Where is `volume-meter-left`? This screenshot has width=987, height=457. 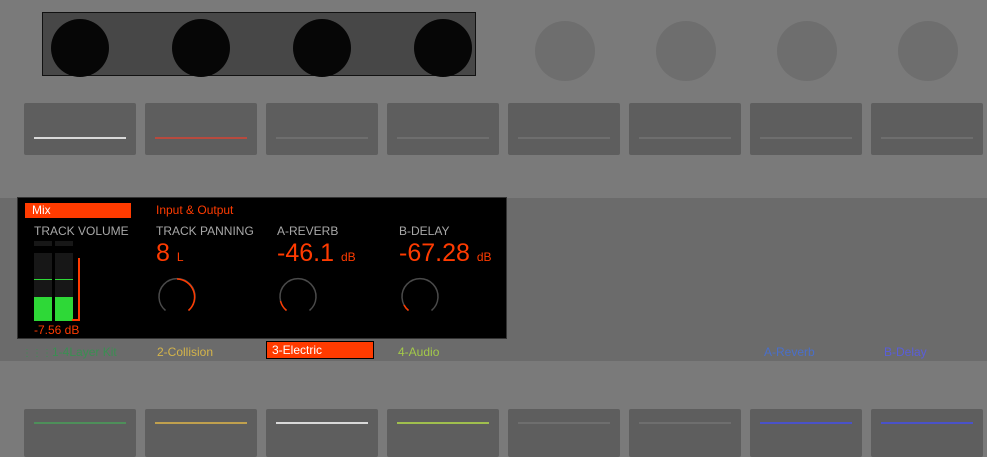
volume-meter-left is located at coordinates (43, 287).